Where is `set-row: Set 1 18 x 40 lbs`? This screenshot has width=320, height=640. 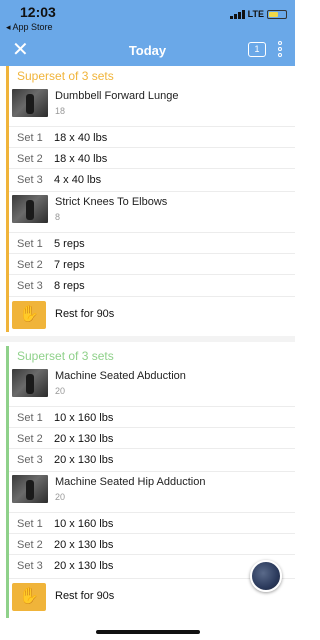 set-row: Set 1 18 x 40 lbs is located at coordinates (152, 136).